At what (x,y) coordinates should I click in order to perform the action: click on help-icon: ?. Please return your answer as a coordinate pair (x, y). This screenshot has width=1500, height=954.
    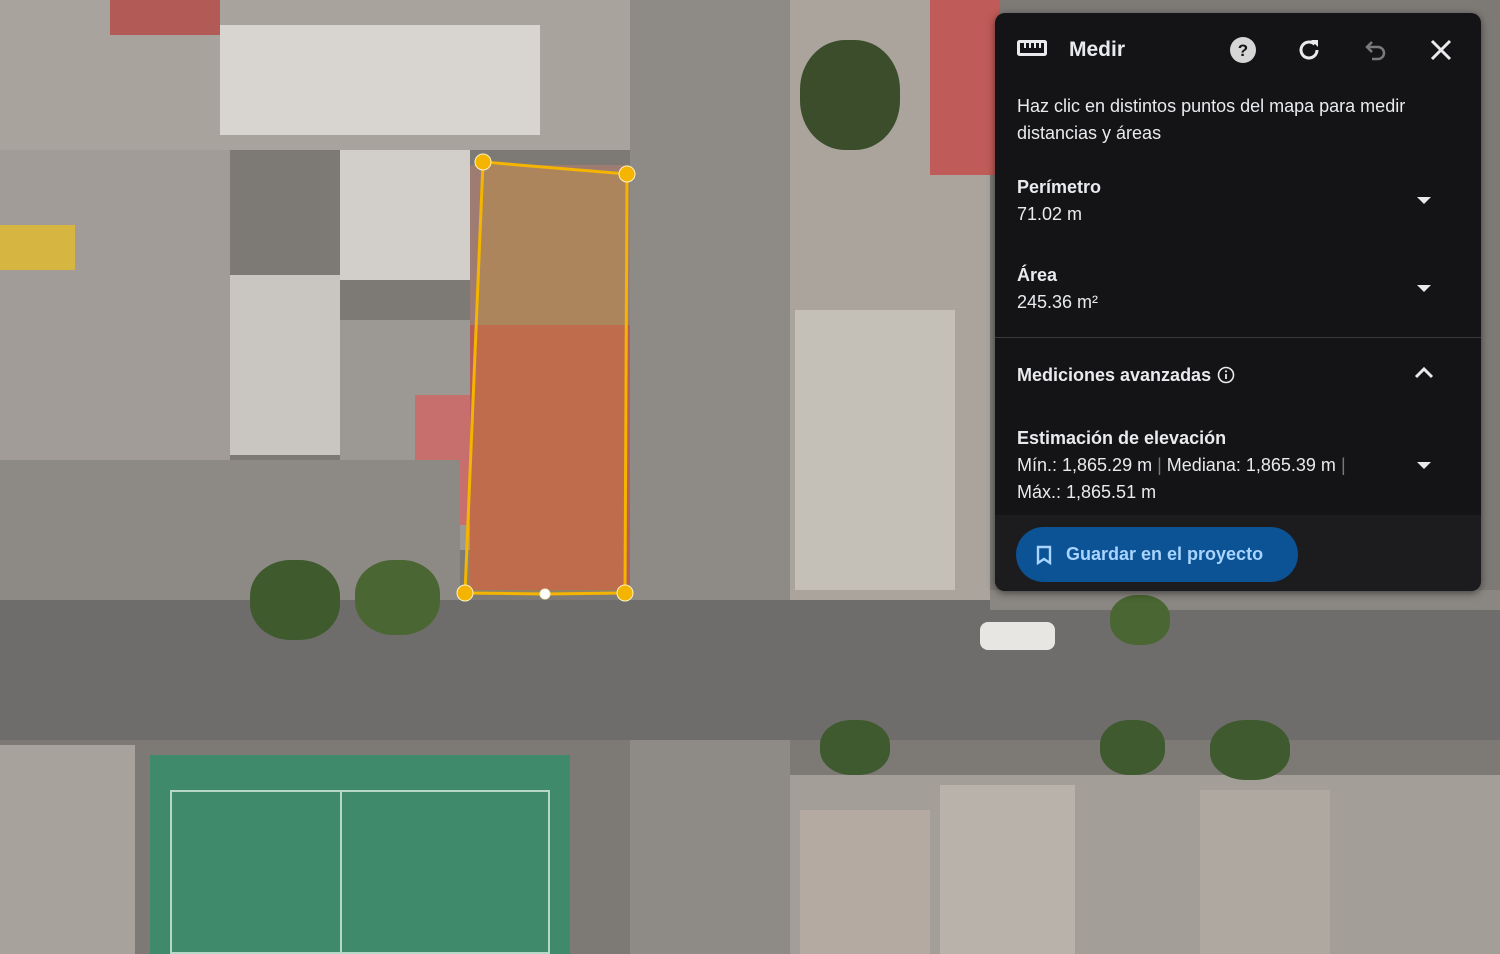
    Looking at the image, I should click on (1243, 50).